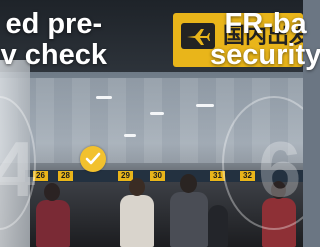  Describe the element at coordinates (54, 24) in the screenshot. I see `caption-left-line1: ed pre-` at that location.